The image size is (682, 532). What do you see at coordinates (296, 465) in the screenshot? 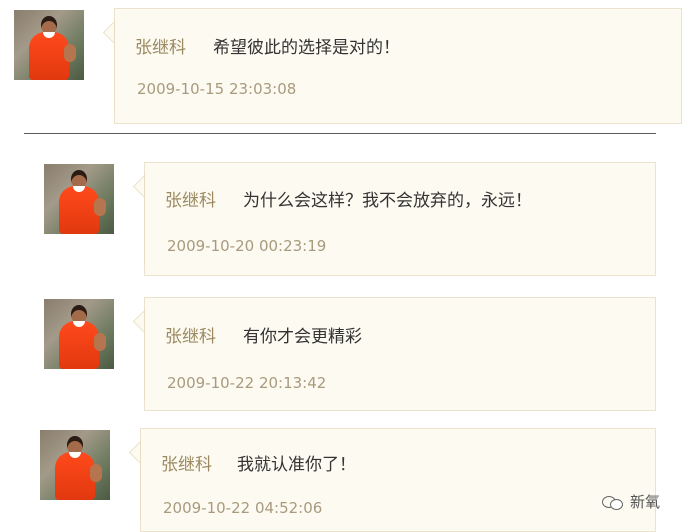
I see `comment-message: 我就认准你了！` at bounding box center [296, 465].